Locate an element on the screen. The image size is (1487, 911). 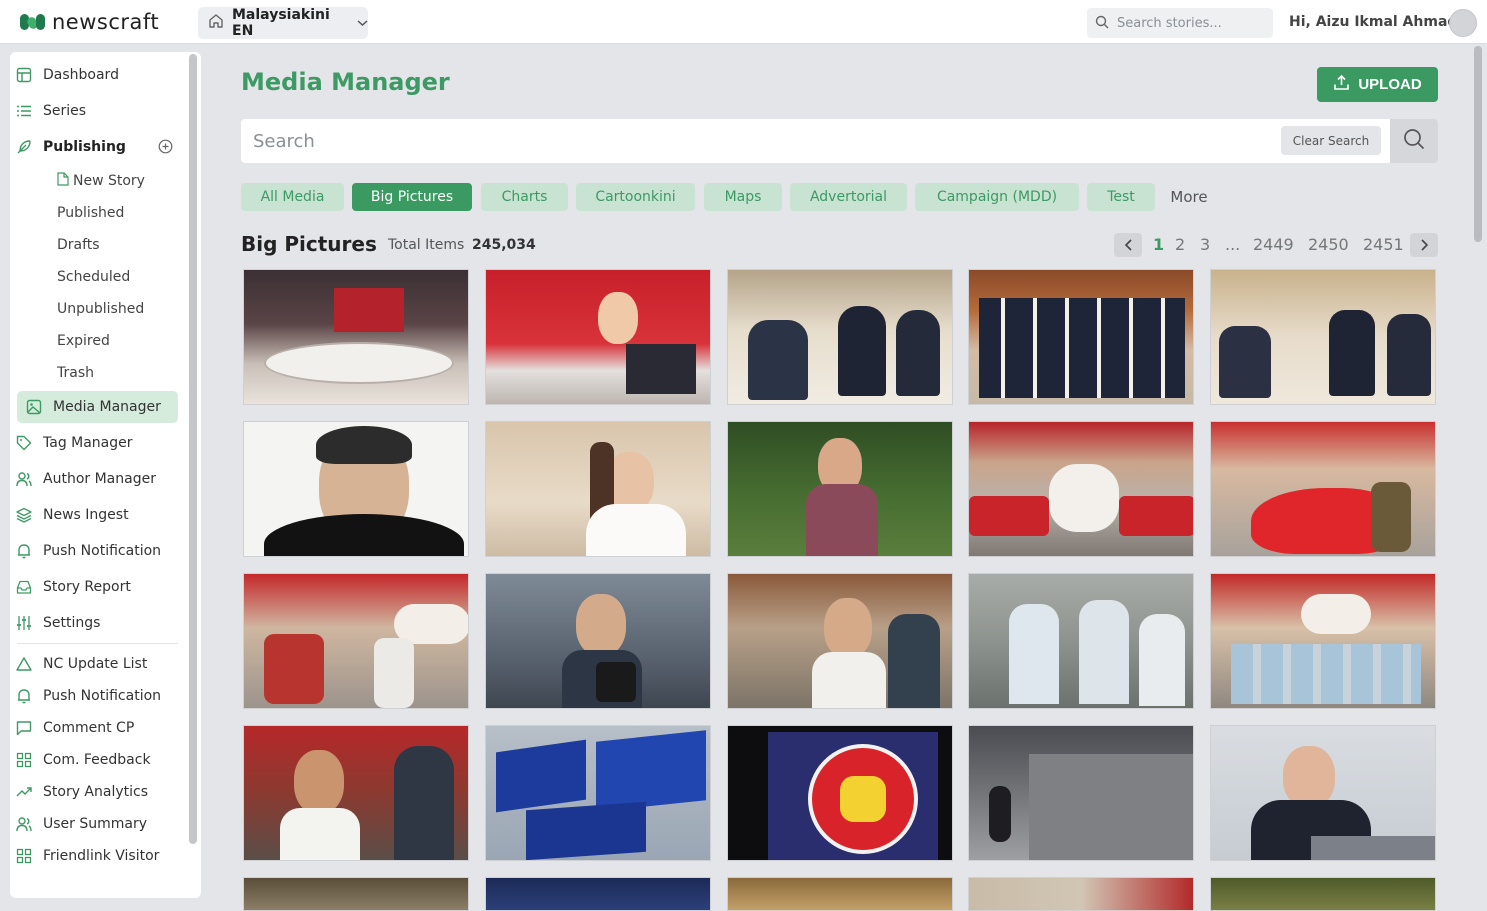
tab-test: Test is located at coordinates (1121, 197).